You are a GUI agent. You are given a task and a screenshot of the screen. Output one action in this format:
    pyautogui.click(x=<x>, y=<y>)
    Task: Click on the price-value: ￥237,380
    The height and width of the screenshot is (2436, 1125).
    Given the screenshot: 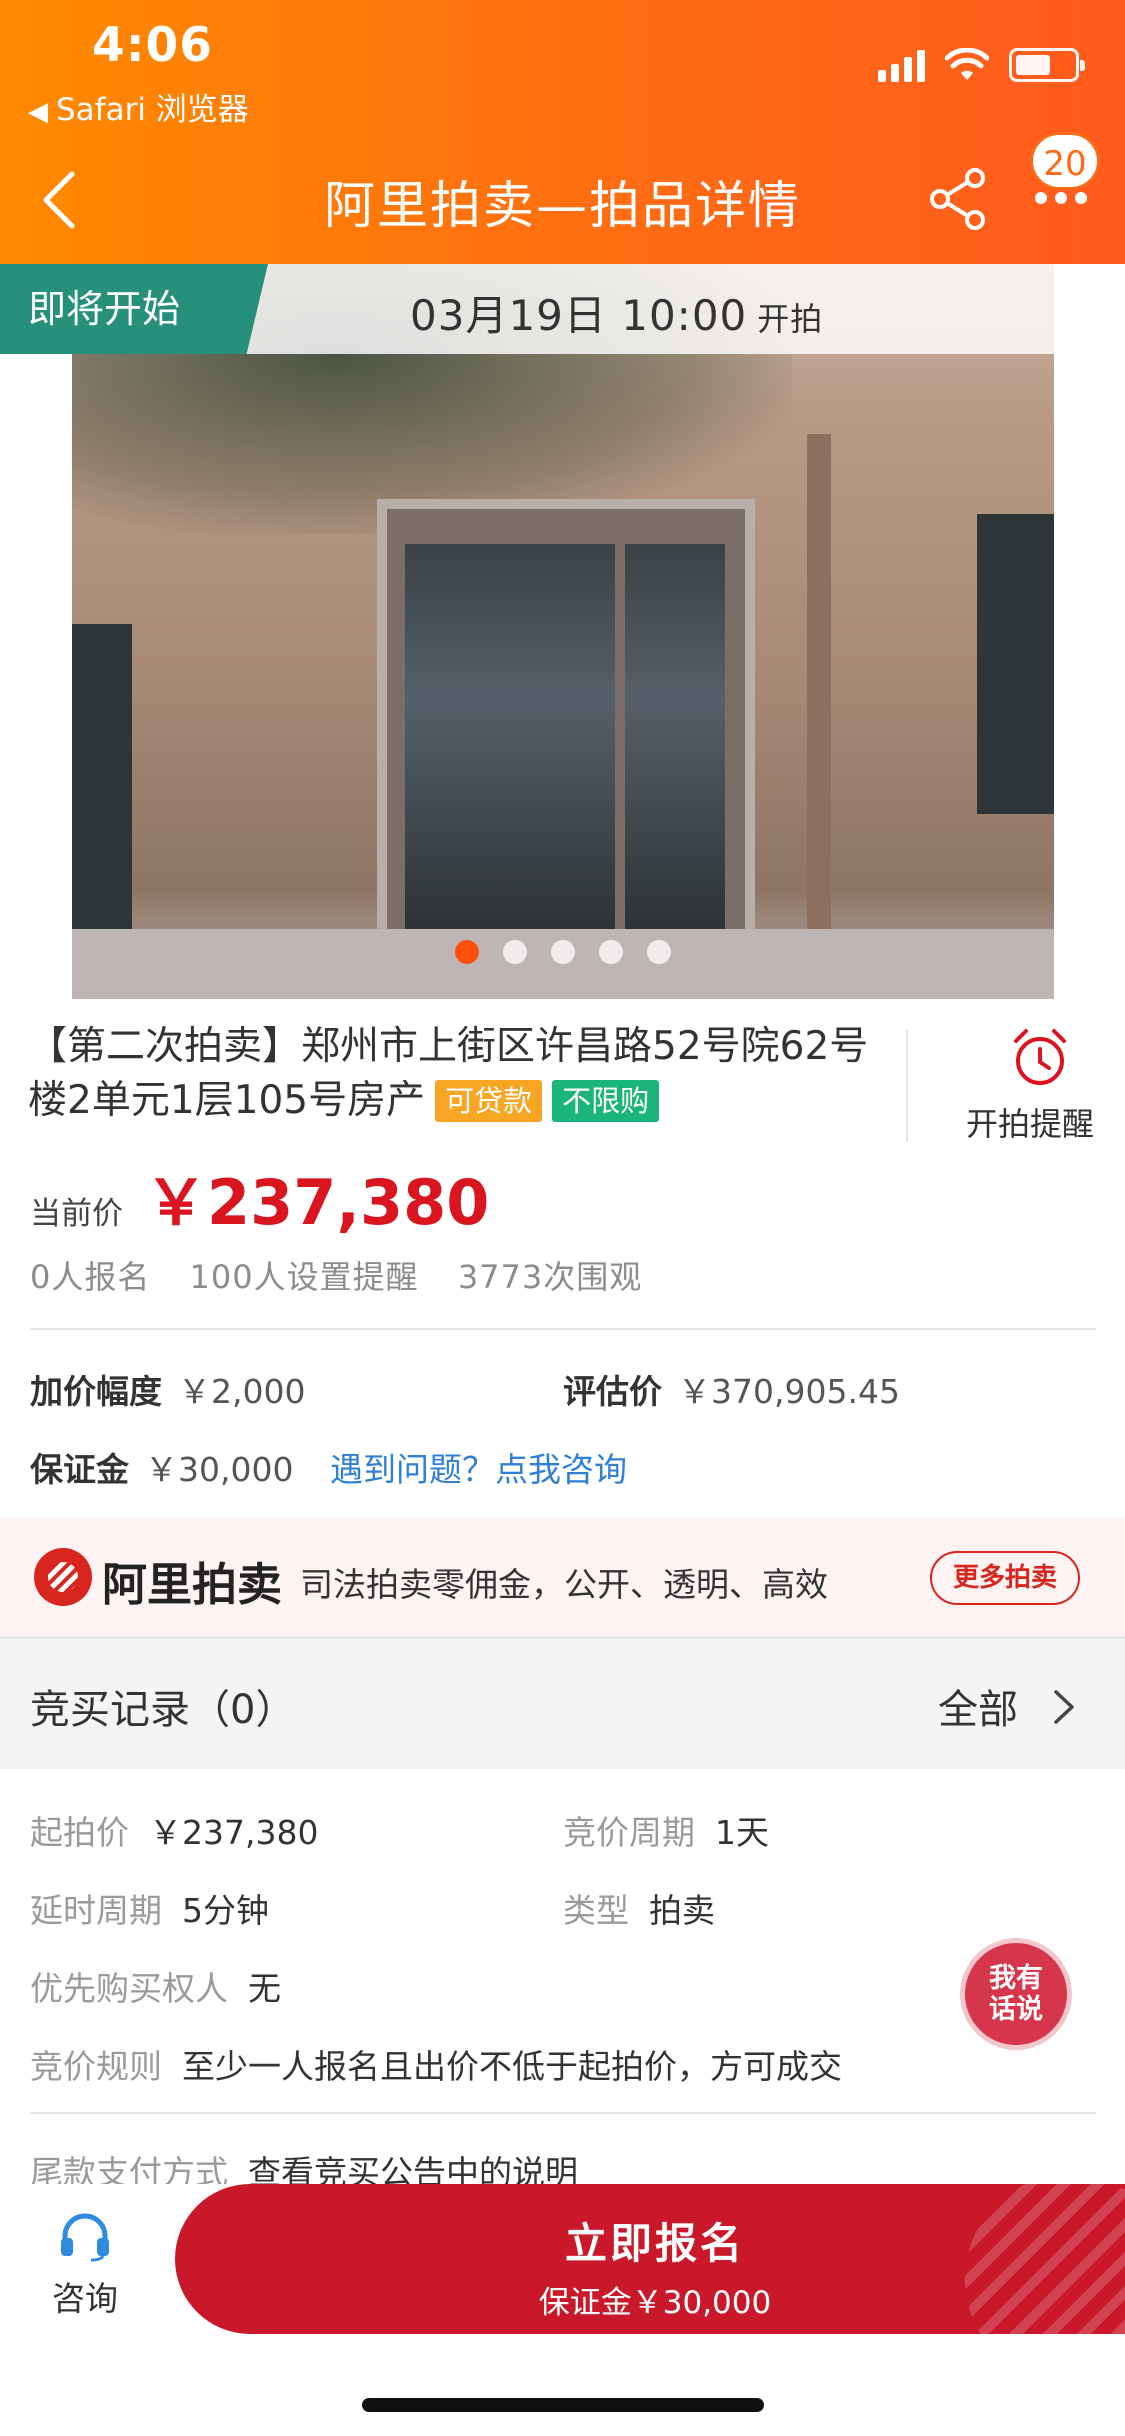 What is the action you would take?
    pyautogui.click(x=317, y=1202)
    